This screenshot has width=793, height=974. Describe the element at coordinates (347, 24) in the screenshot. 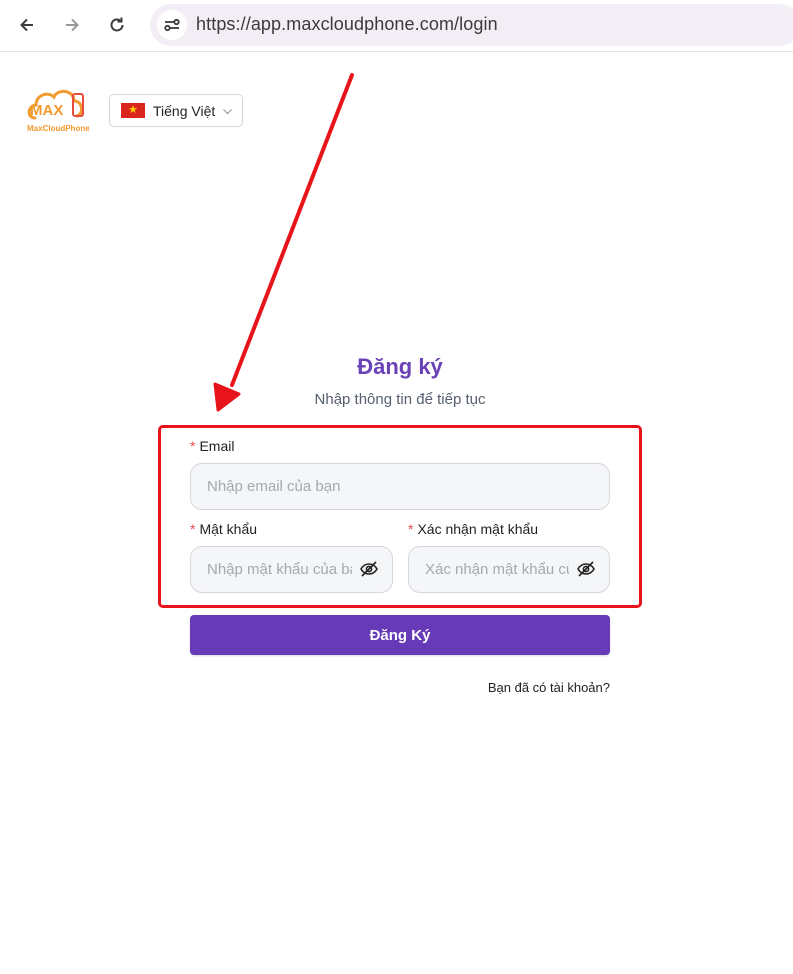

I see `url-text: https://app.maxcloudphone.com/login` at that location.